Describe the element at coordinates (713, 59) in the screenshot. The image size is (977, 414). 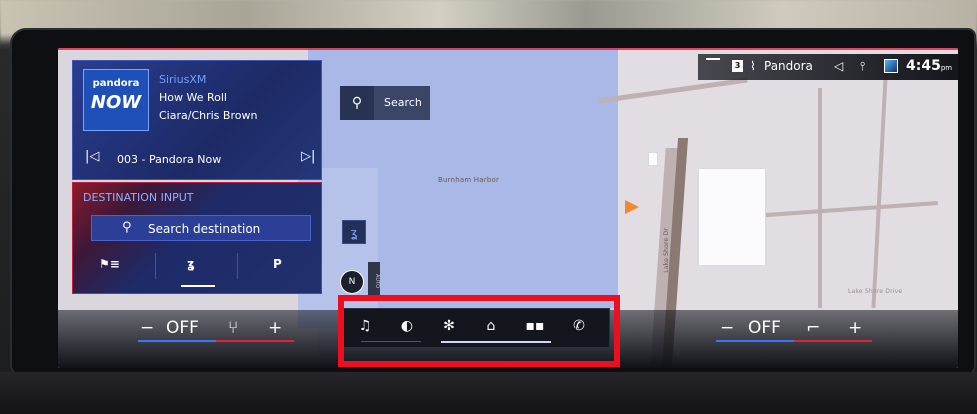
I see `status-pill` at that location.